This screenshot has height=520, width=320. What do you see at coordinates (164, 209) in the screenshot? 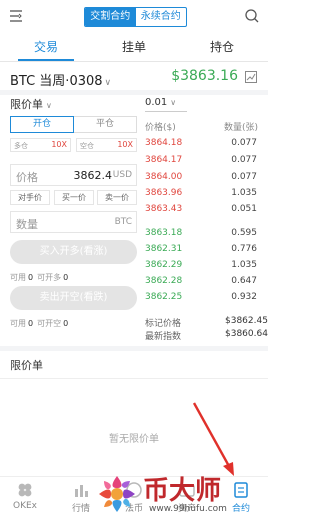
I see `ask-price: 3863.43` at bounding box center [164, 209].